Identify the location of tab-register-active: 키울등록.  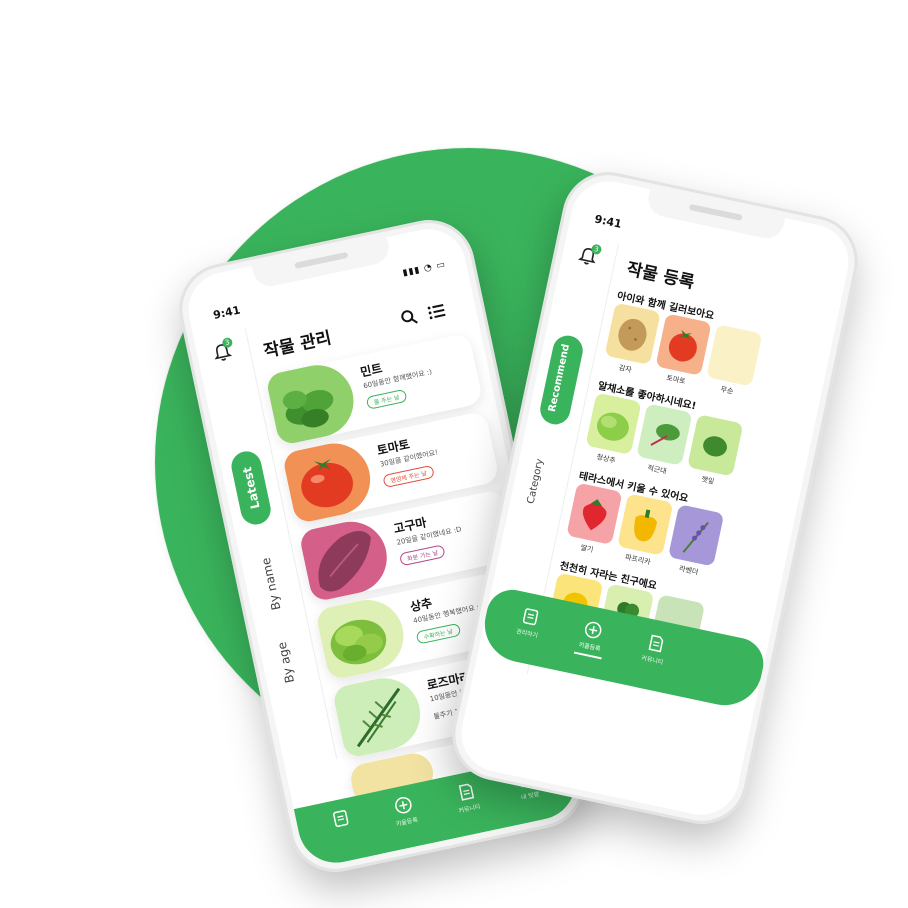
(591, 639).